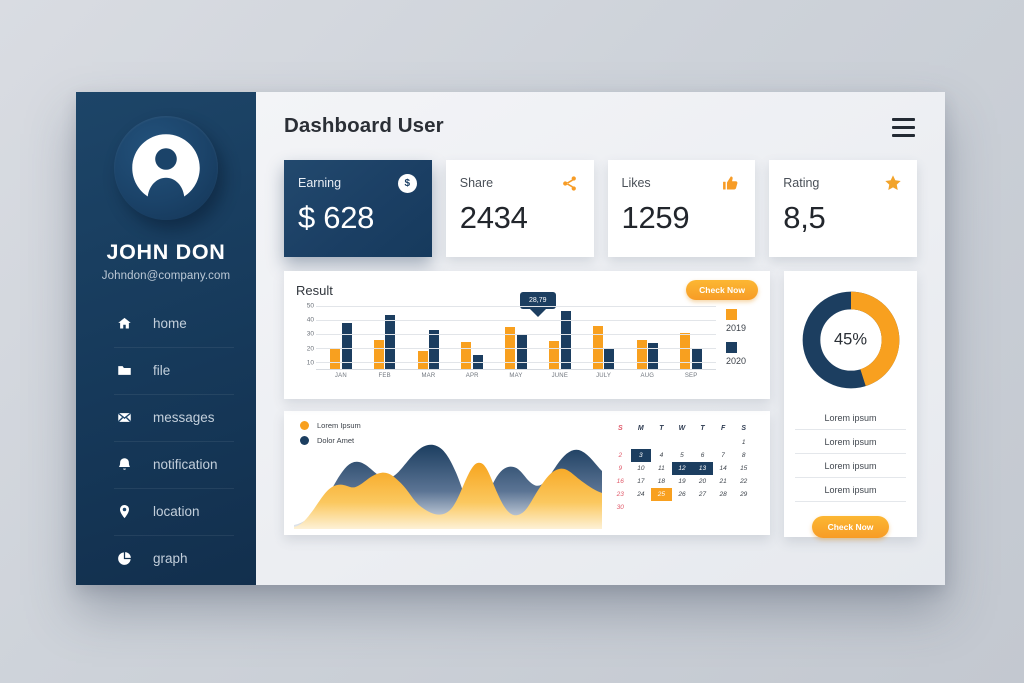  I want to click on calendar-cell: 11, so click(661, 468).